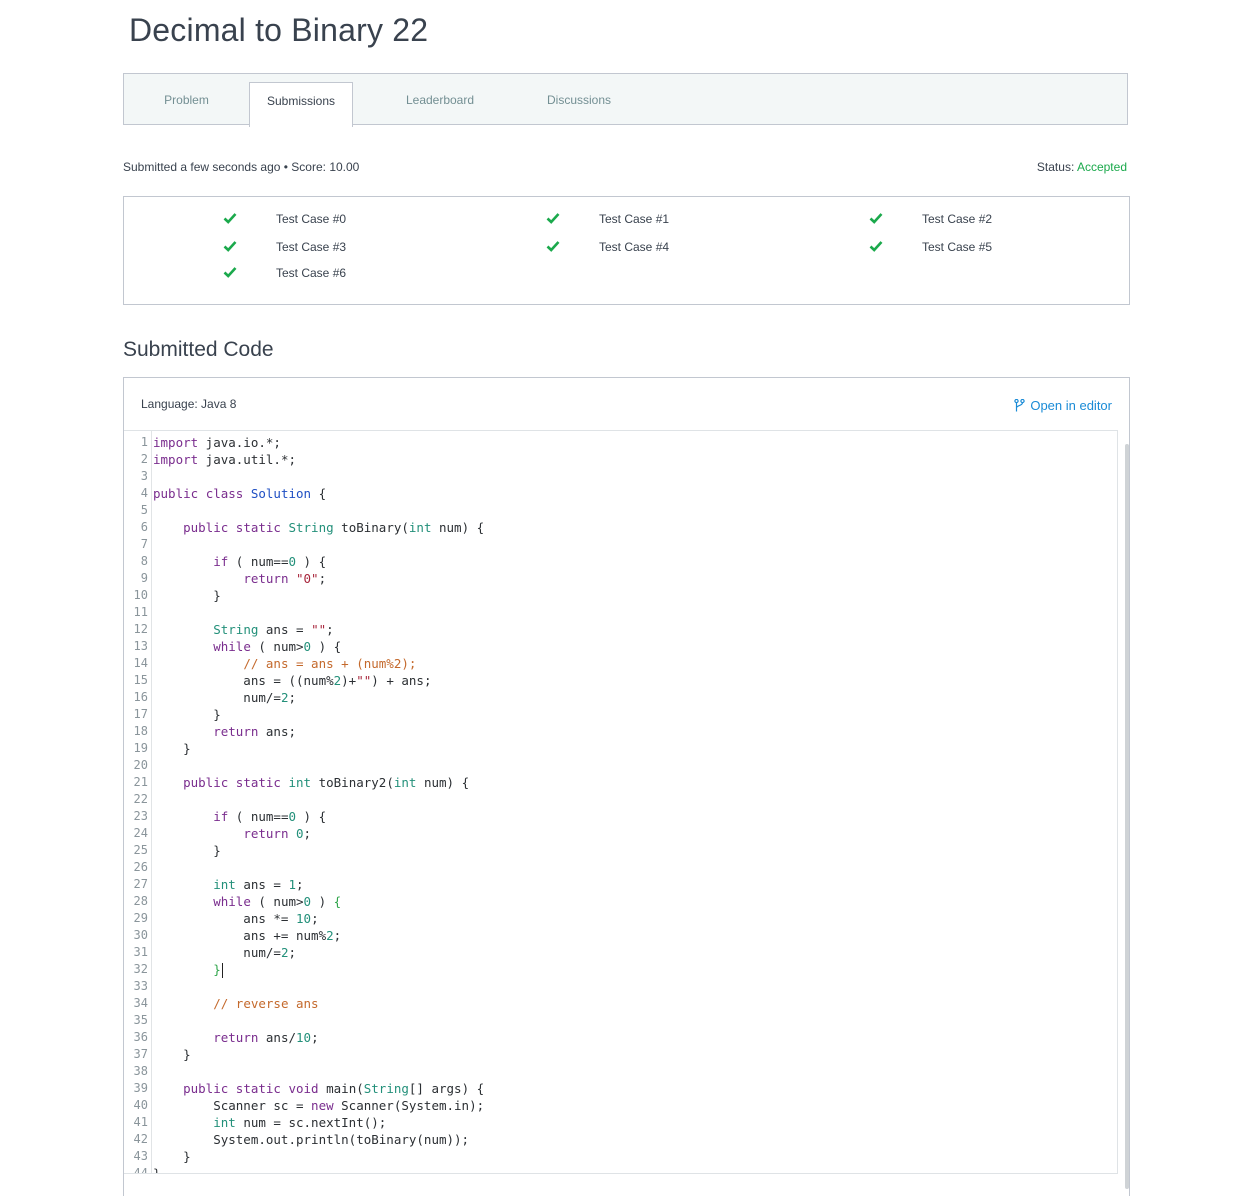 The image size is (1246, 1196). What do you see at coordinates (140, 867) in the screenshot?
I see `line-number: 26` at bounding box center [140, 867].